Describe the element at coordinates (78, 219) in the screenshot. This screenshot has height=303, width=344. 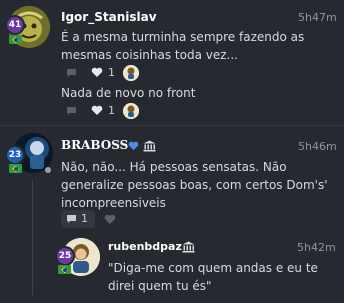
I see `reply-count-button: 1` at that location.